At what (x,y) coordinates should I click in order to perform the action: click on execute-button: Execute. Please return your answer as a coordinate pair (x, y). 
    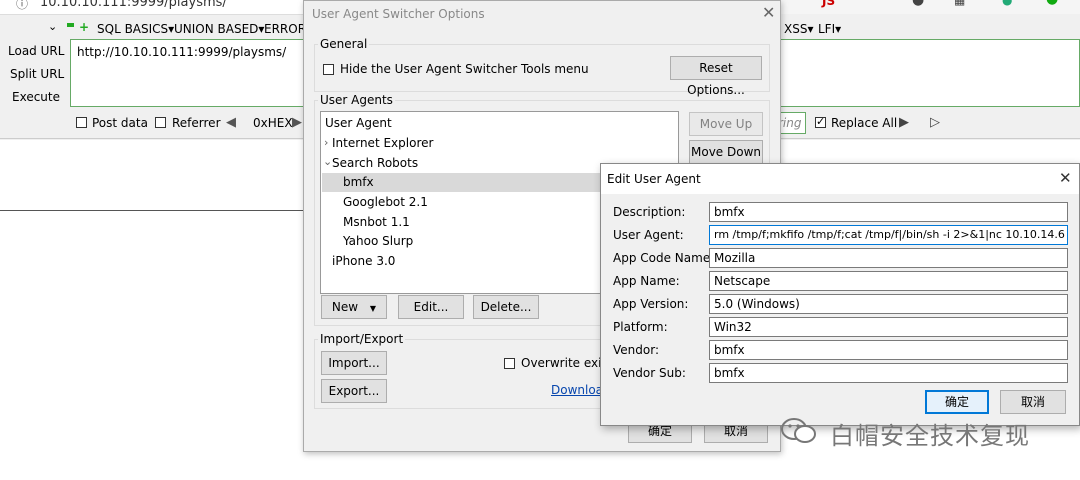
    Looking at the image, I should click on (36, 97).